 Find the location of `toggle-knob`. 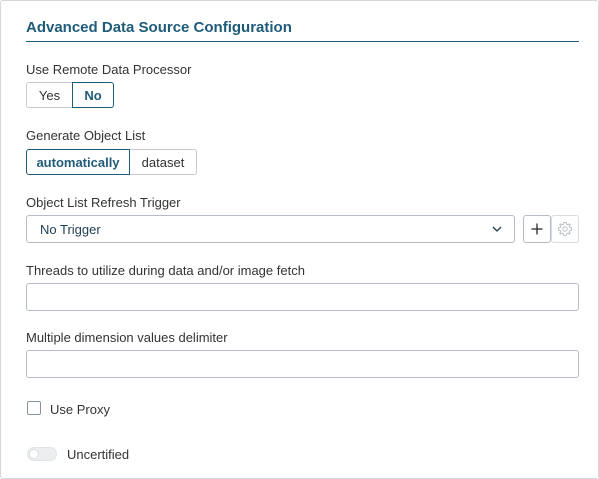

toggle-knob is located at coordinates (34, 454).